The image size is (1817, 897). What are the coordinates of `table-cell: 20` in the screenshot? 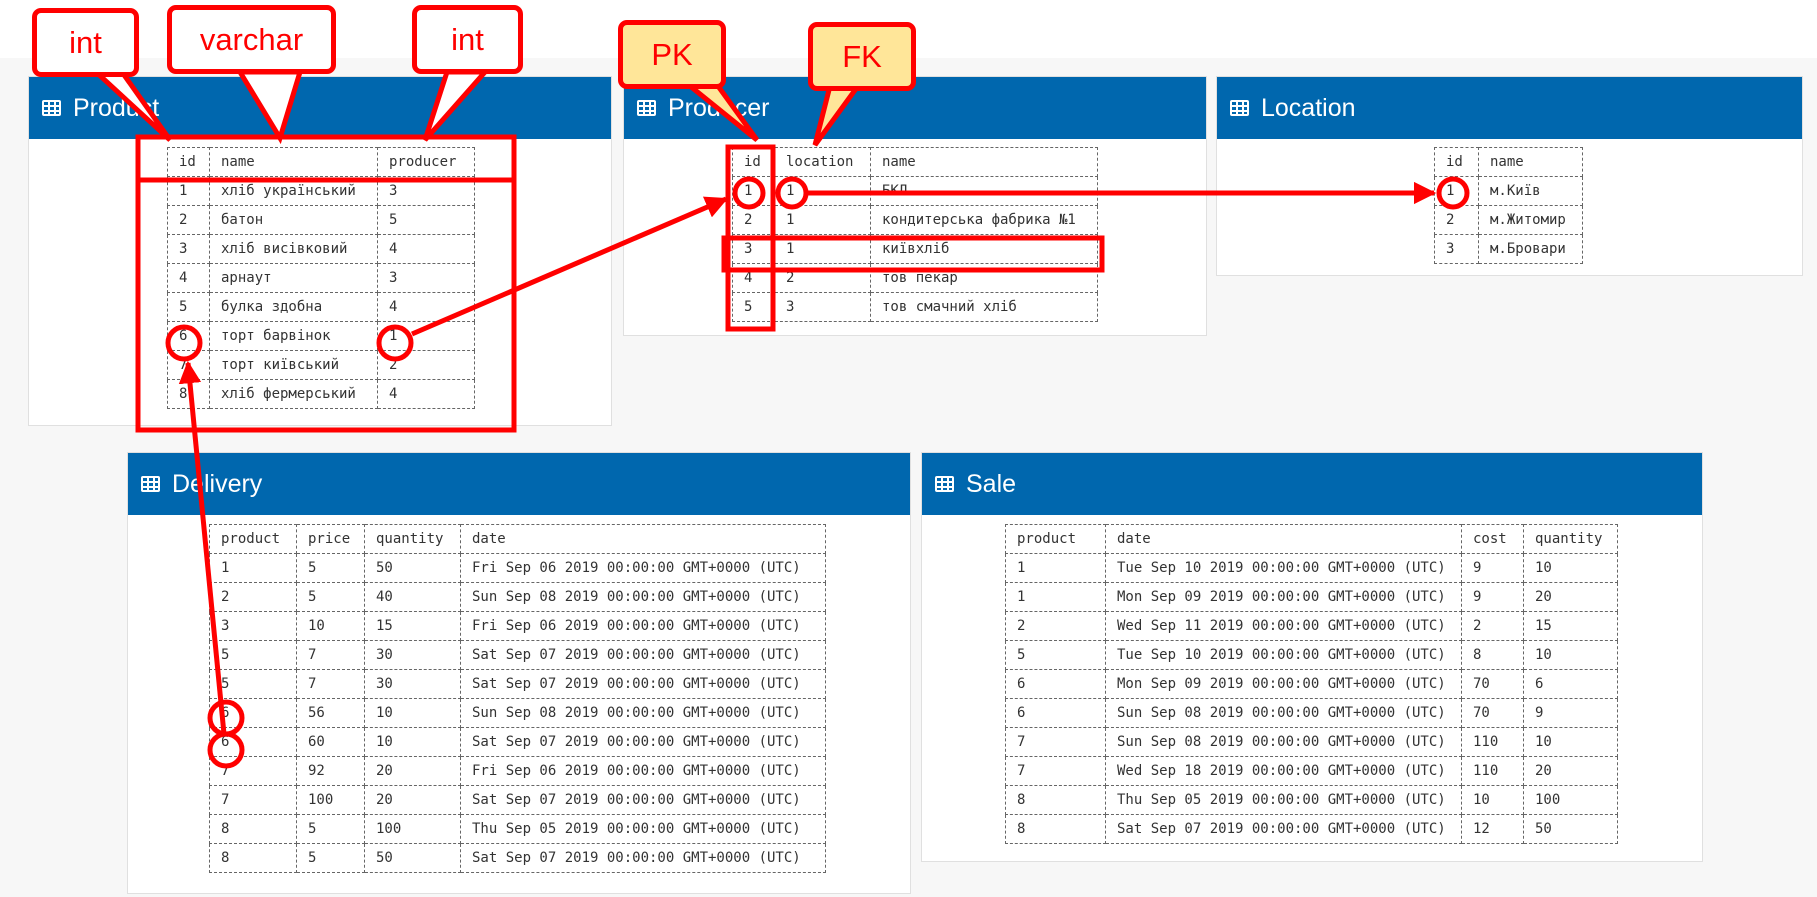 It's located at (1570, 771).